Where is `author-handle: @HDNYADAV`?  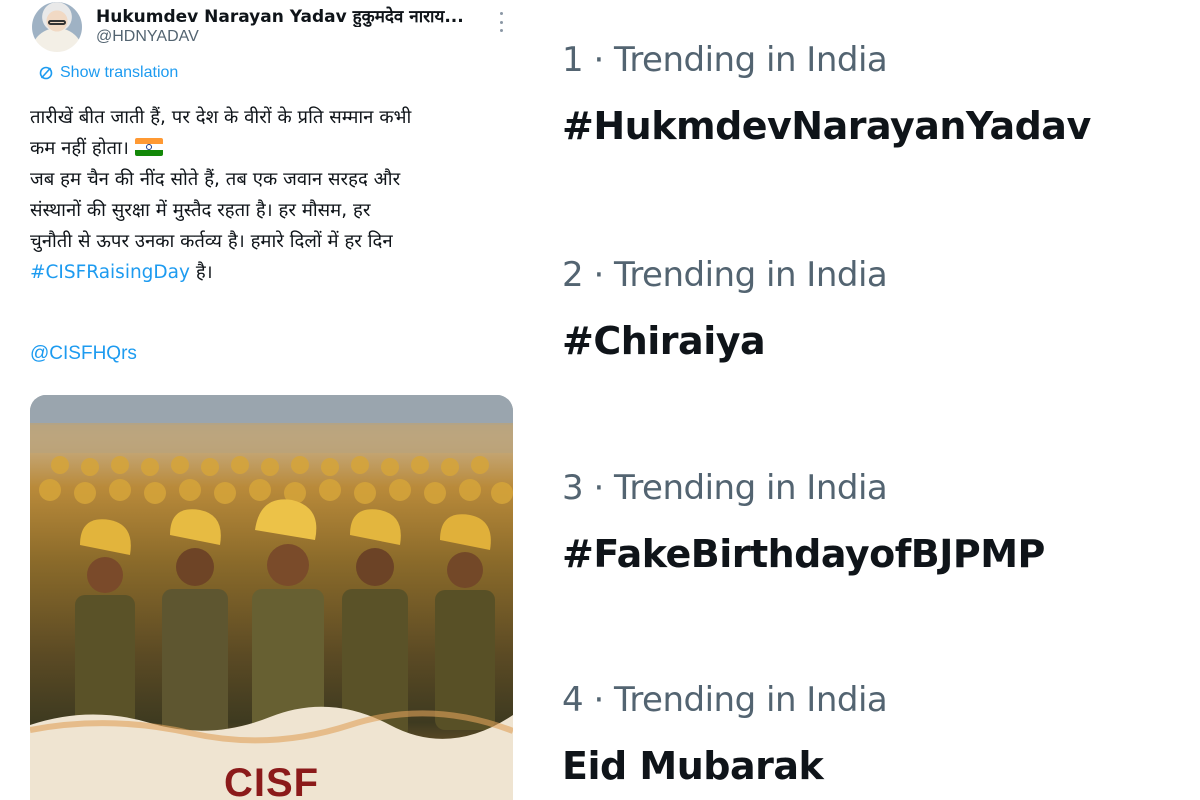
author-handle: @HDNYADAV is located at coordinates (147, 37).